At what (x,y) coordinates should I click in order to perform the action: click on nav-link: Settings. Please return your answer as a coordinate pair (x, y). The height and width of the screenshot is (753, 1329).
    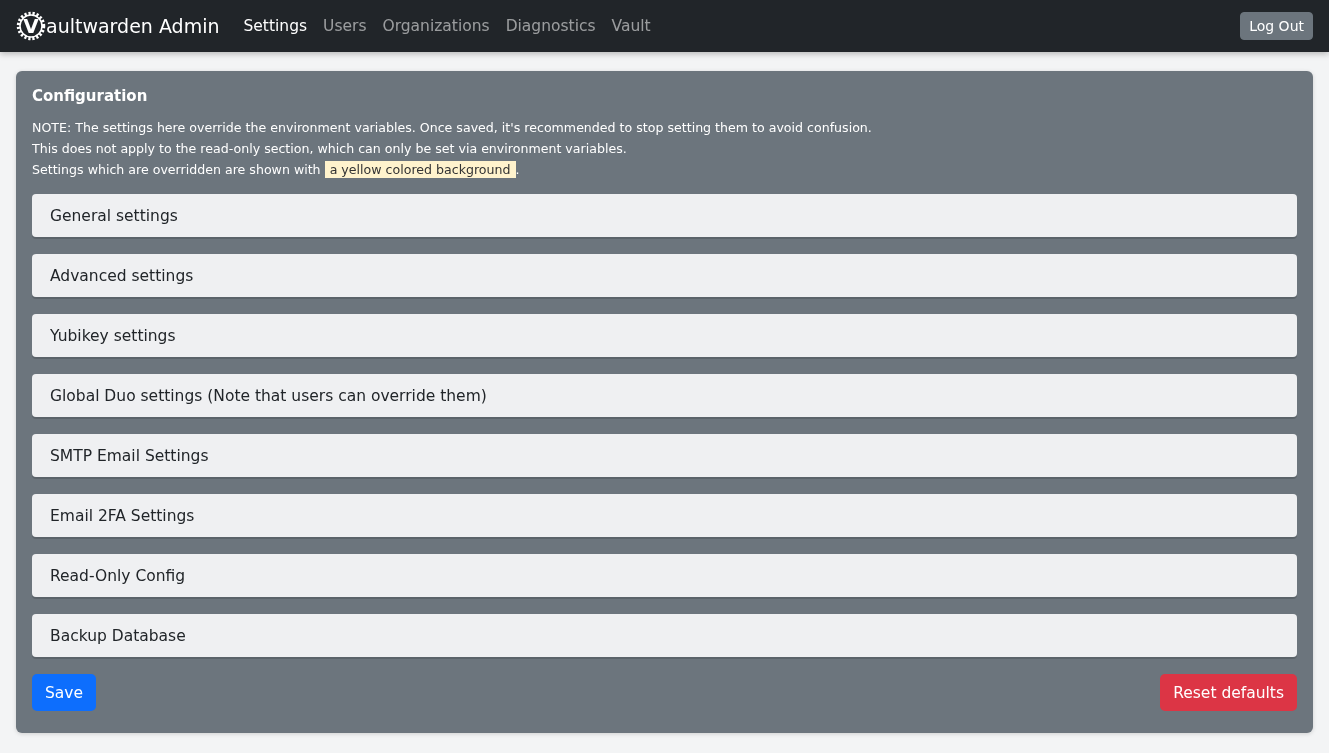
    Looking at the image, I should click on (275, 26).